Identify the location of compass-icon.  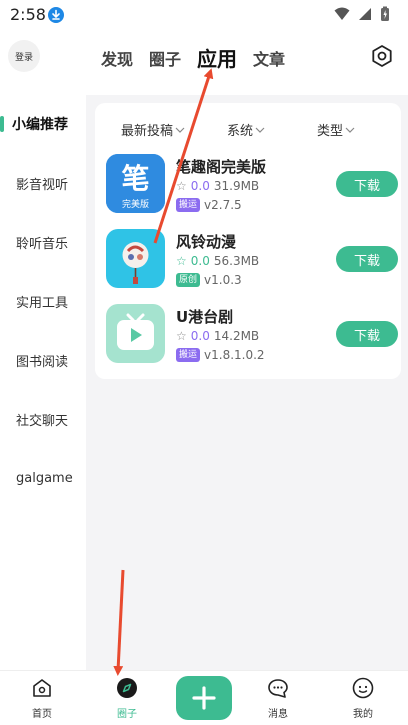
(127, 688).